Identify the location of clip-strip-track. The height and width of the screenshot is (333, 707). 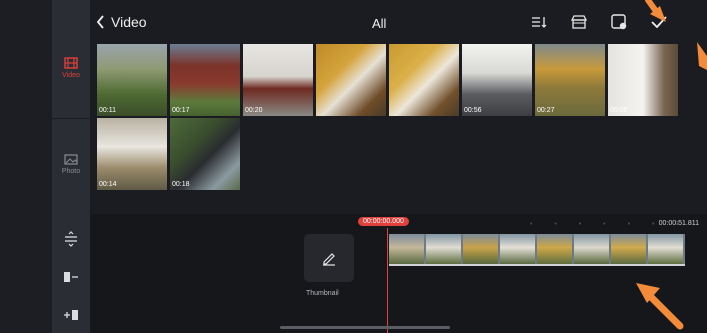
(537, 265).